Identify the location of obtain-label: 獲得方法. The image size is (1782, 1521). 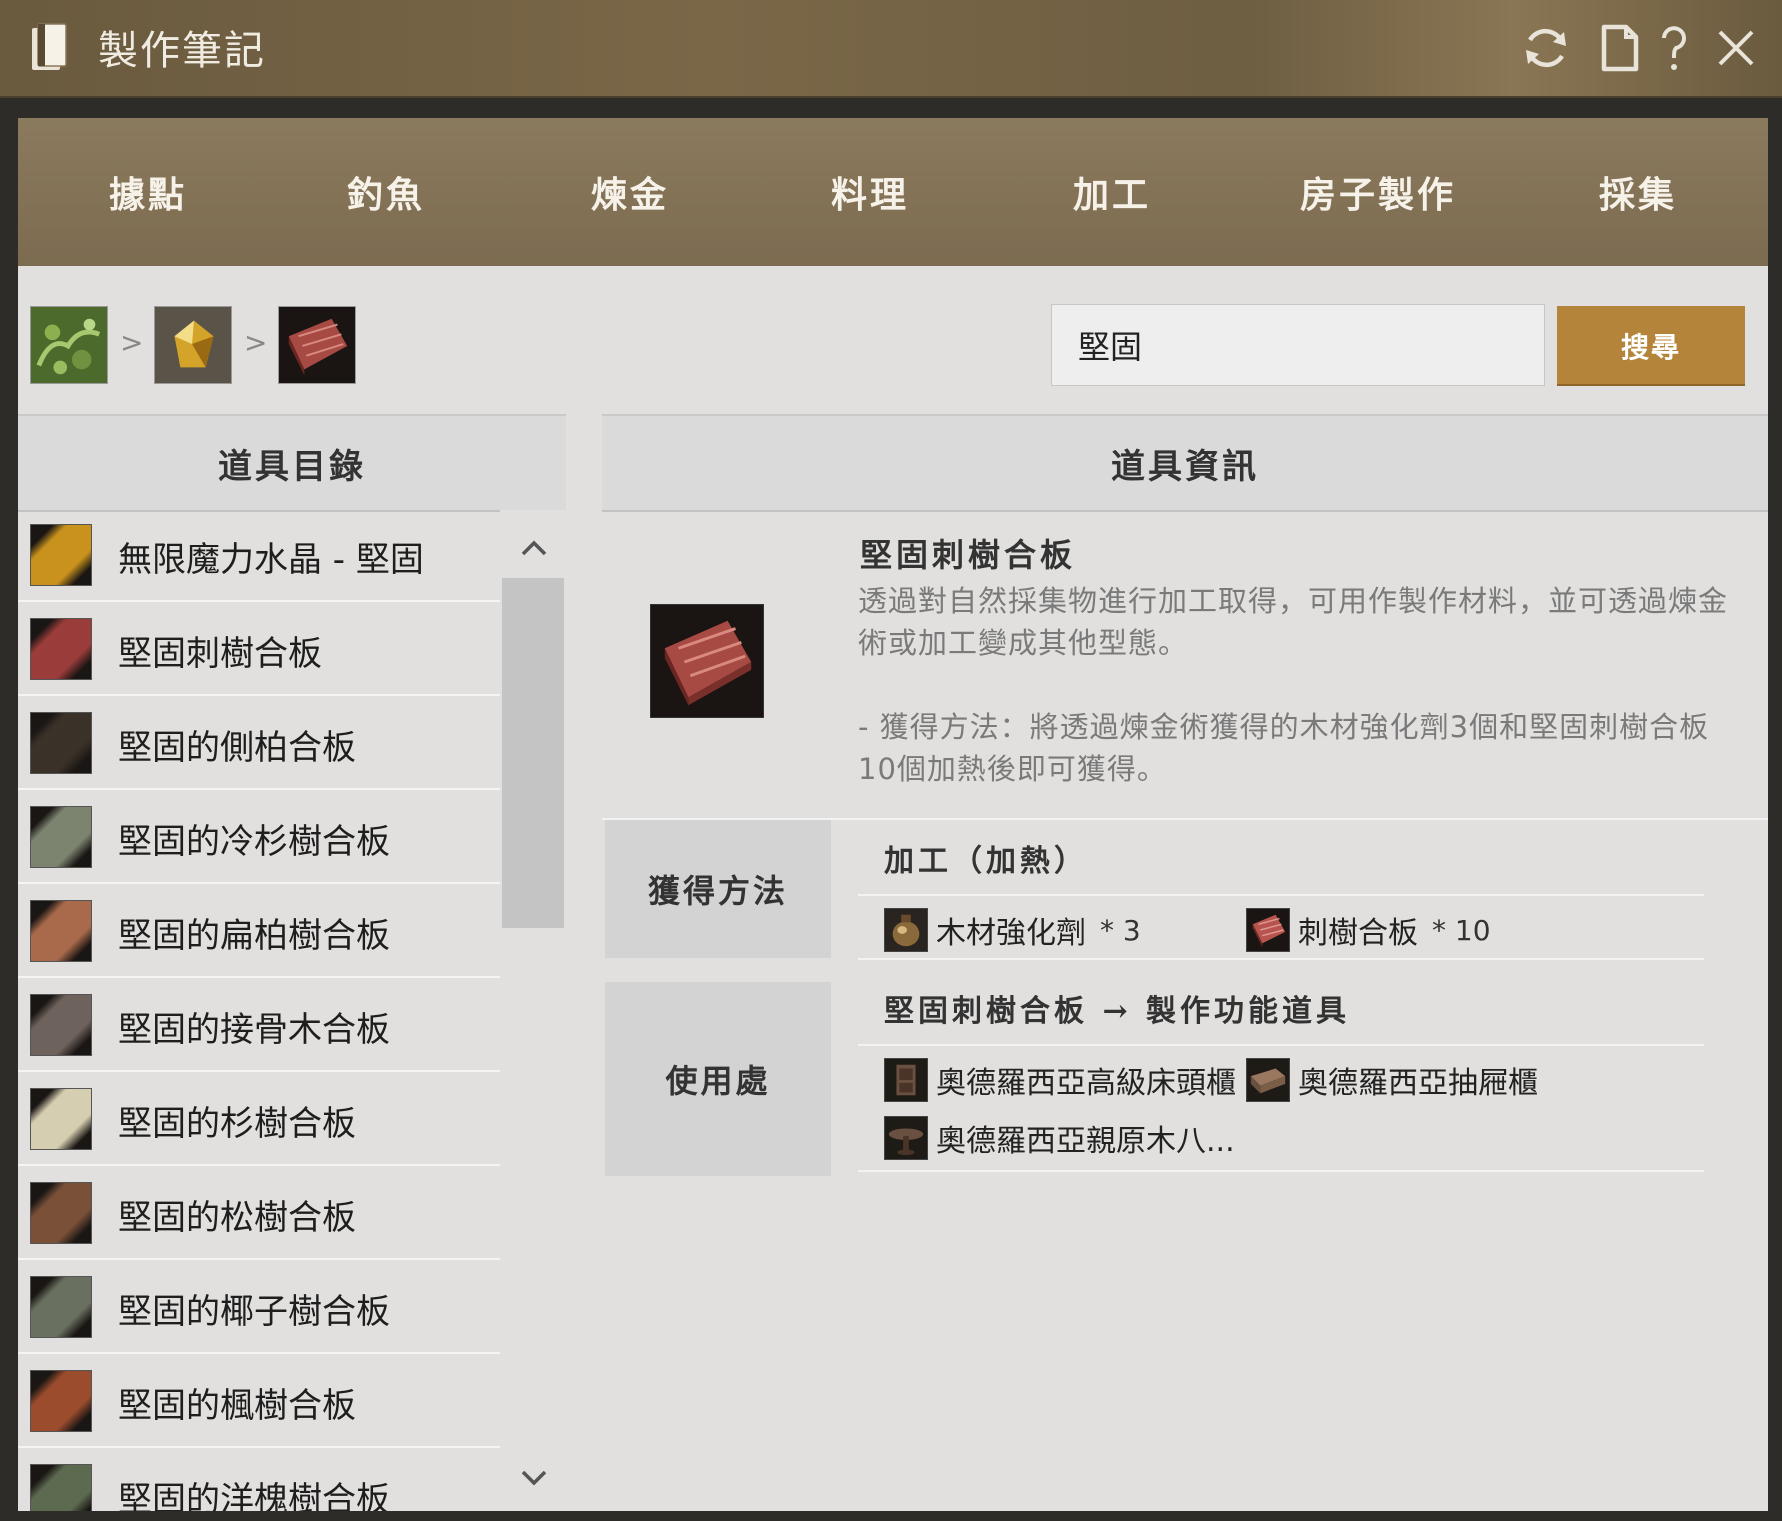
(718, 889).